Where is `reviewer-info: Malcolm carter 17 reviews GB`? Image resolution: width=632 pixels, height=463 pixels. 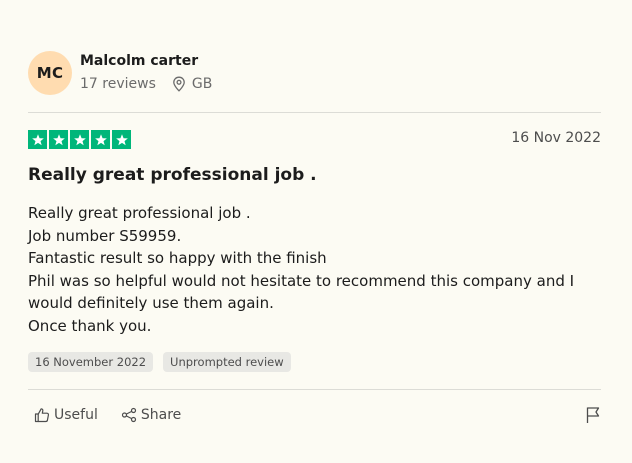 reviewer-info: Malcolm carter 17 reviews GB is located at coordinates (146, 72).